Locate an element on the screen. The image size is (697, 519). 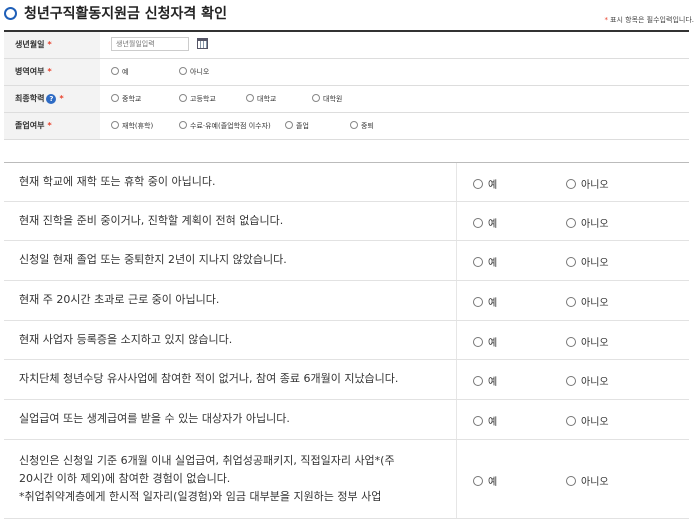
birth-date-input is located at coordinates (150, 44).